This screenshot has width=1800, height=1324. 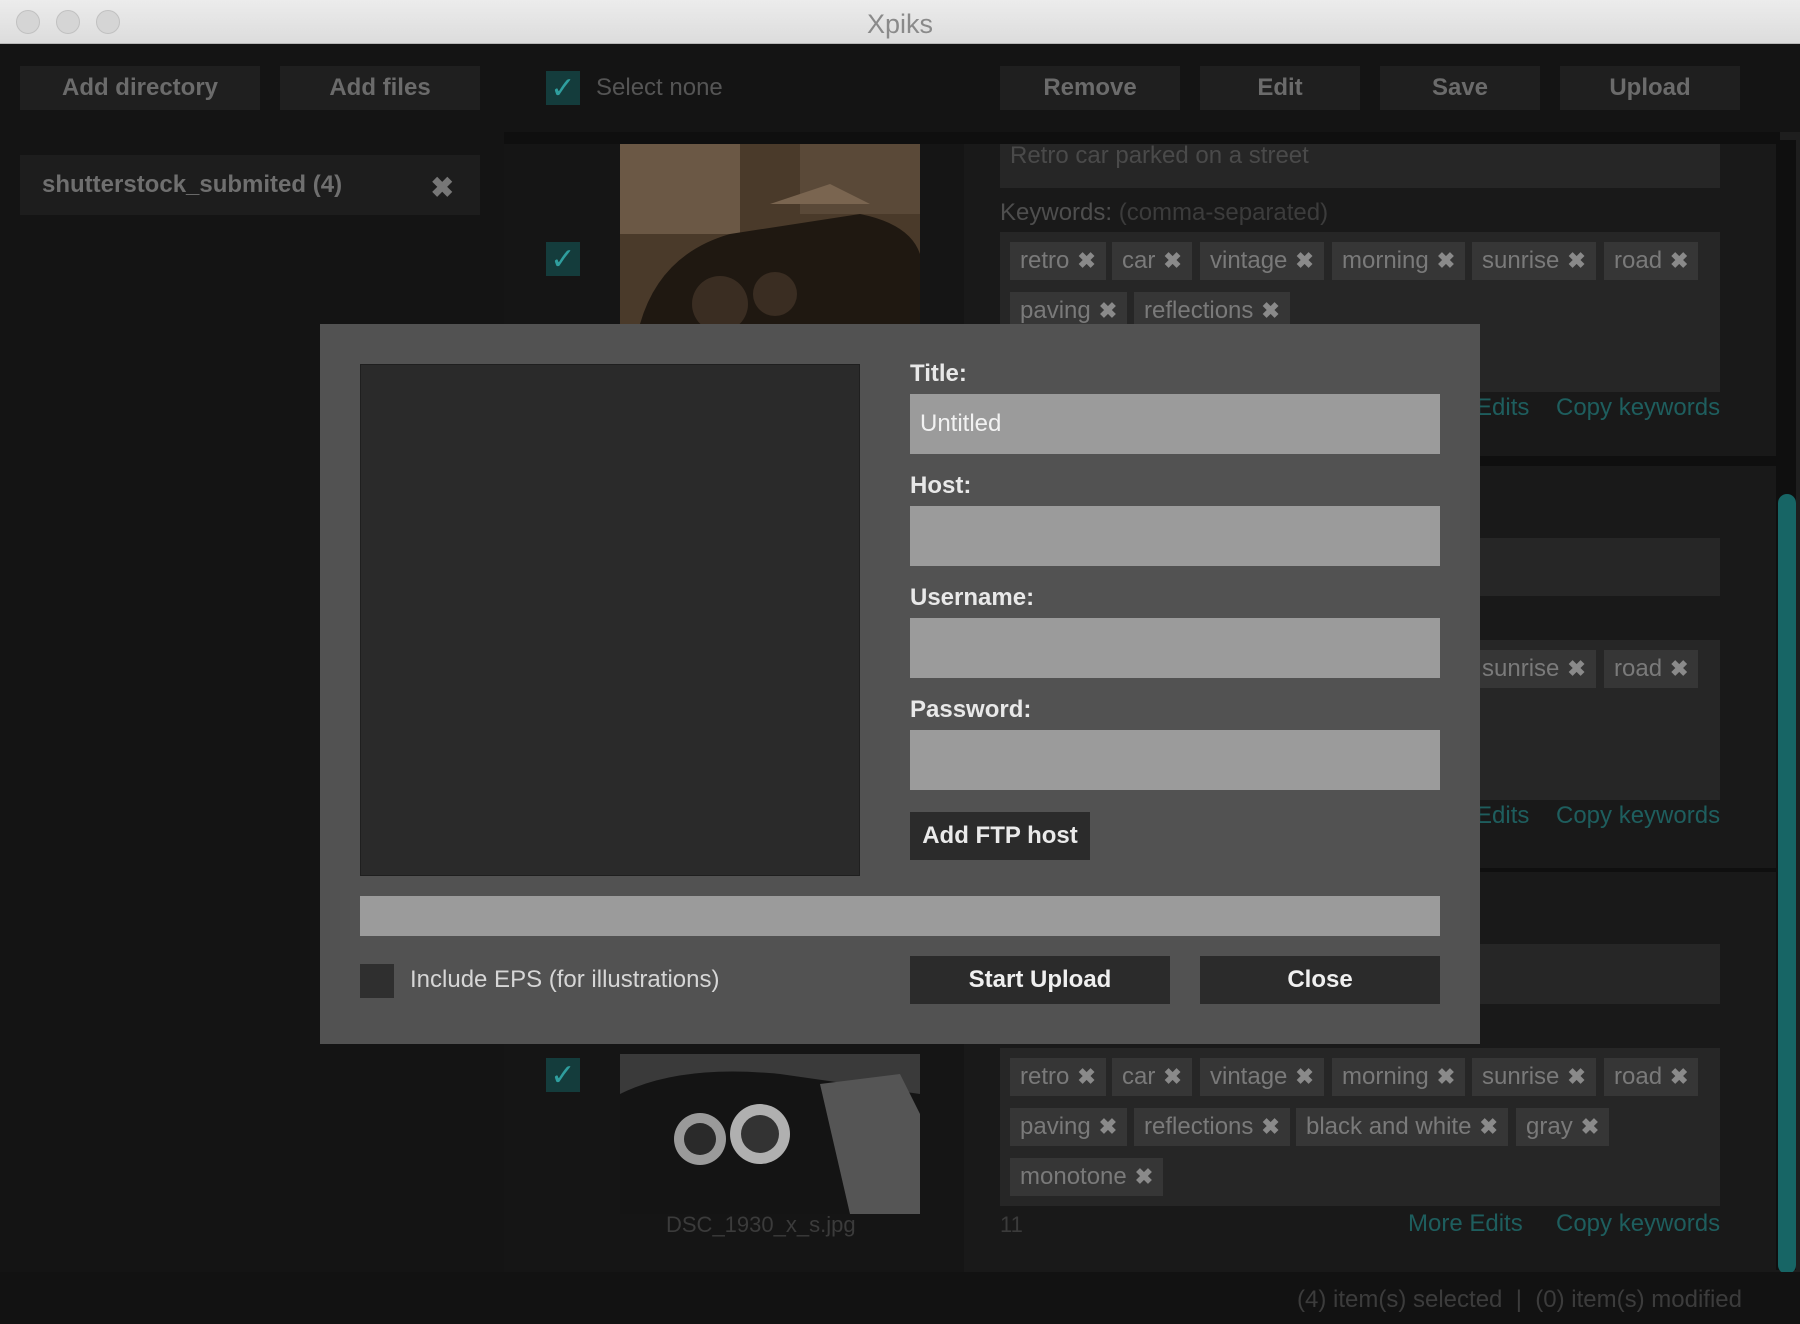 I want to click on keyword-count: 11, so click(x=1011, y=1224).